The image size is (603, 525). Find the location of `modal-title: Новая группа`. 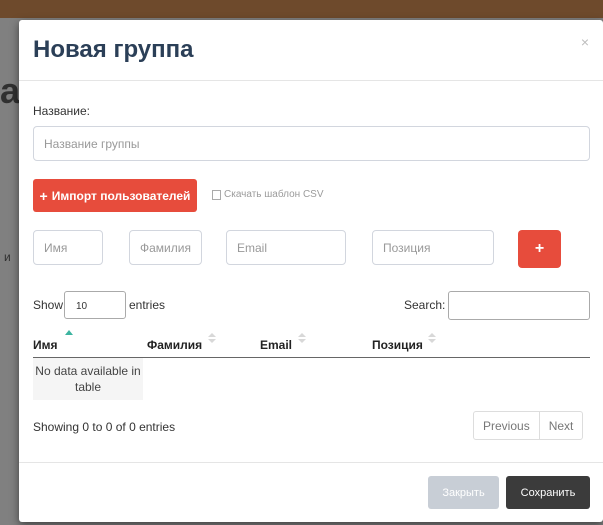

modal-title: Новая группа is located at coordinates (113, 49).